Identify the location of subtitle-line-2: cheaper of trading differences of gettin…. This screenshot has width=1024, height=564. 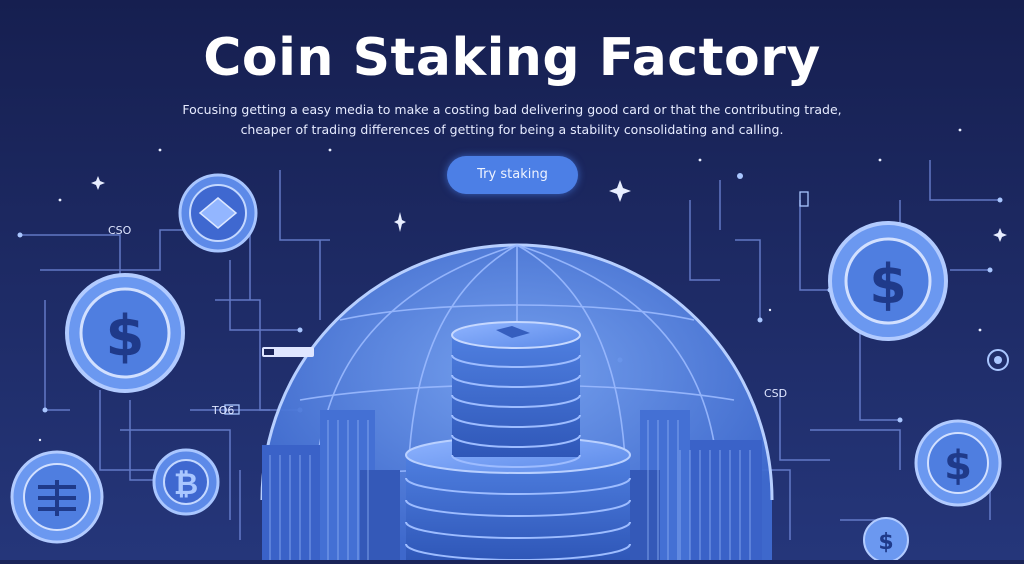
(512, 129).